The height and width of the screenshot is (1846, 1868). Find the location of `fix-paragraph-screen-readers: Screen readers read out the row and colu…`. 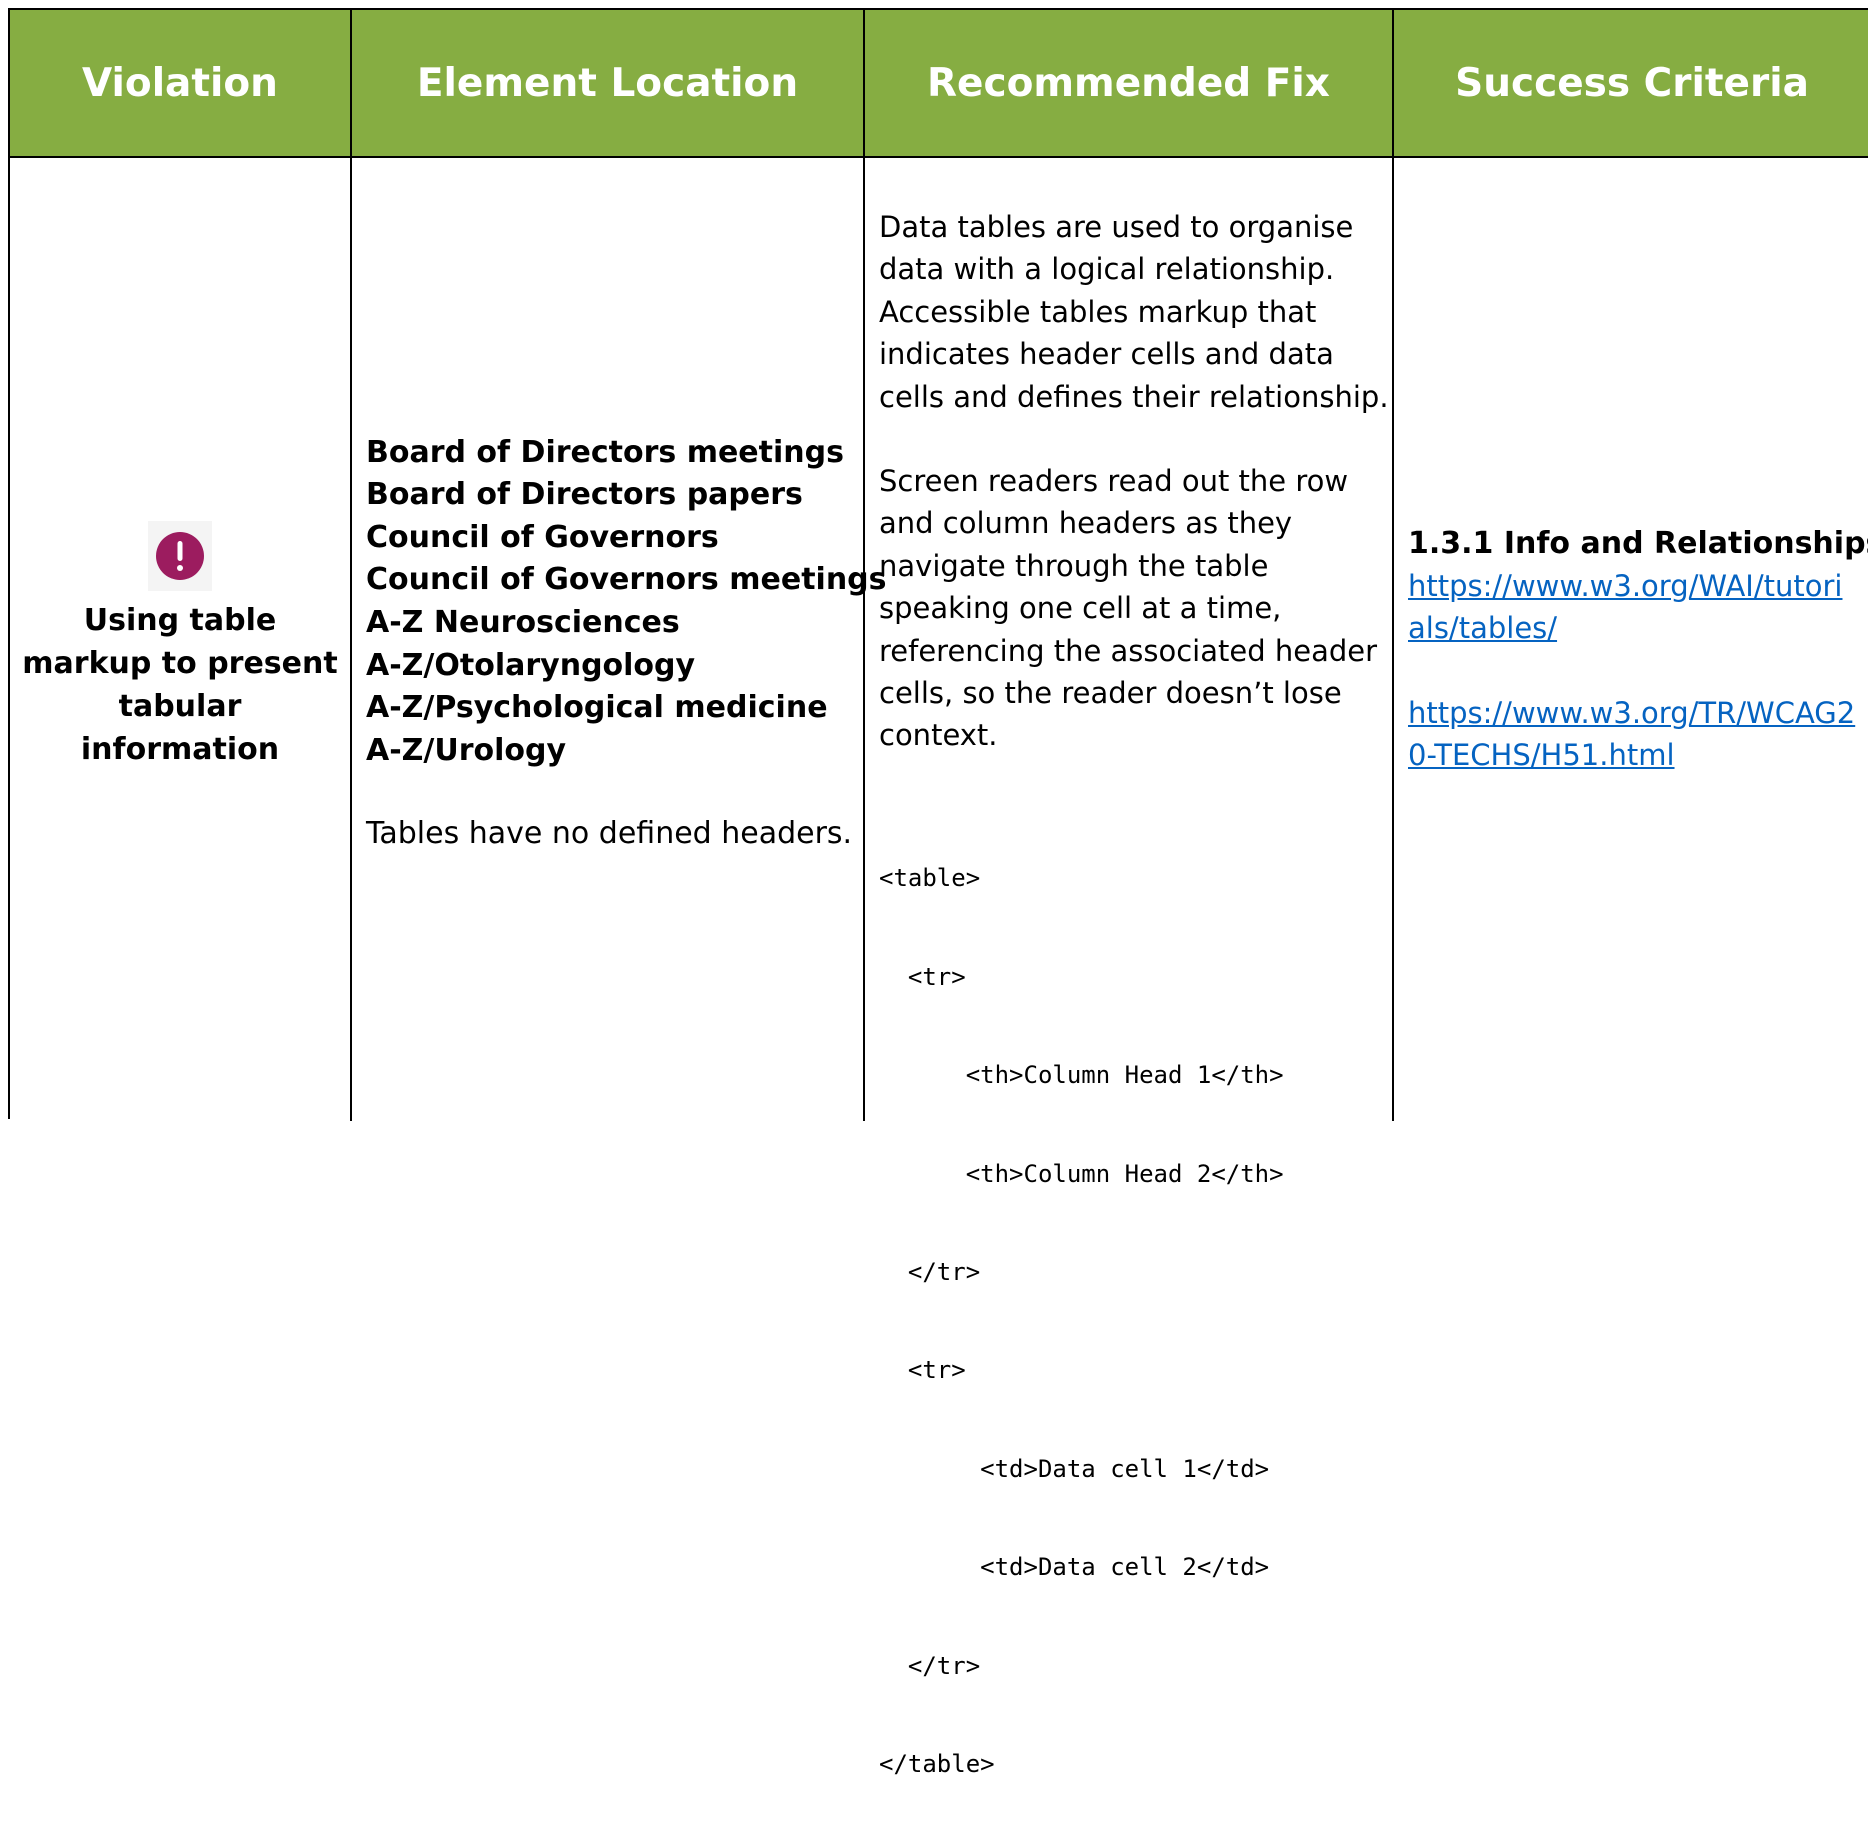

fix-paragraph-screen-readers: Screen readers read out the row and colu… is located at coordinates (1135, 608).